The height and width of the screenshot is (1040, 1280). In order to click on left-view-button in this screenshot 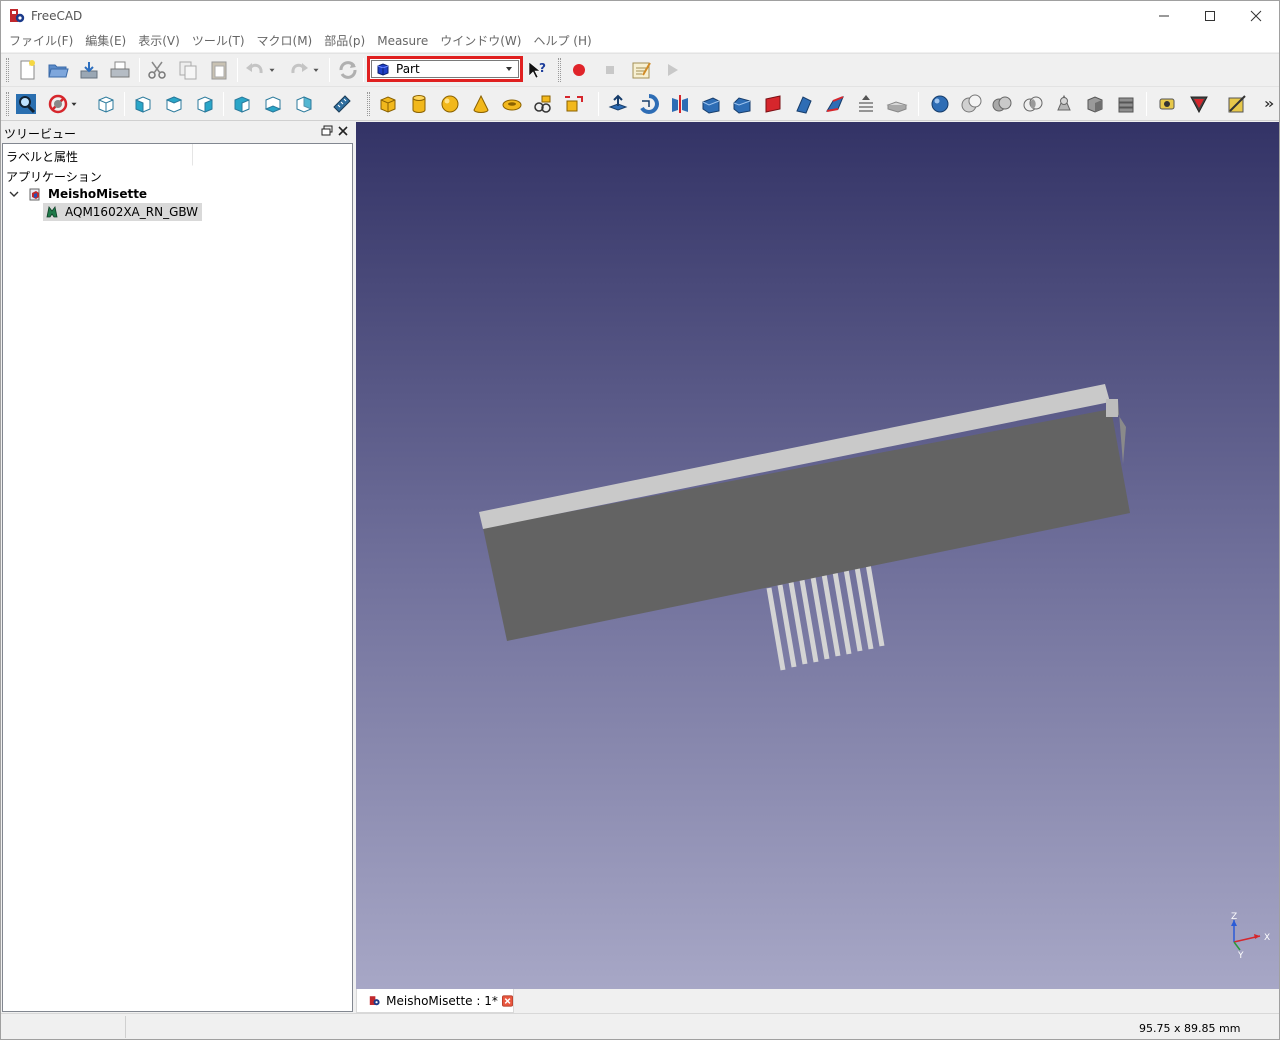, I will do `click(304, 104)`.